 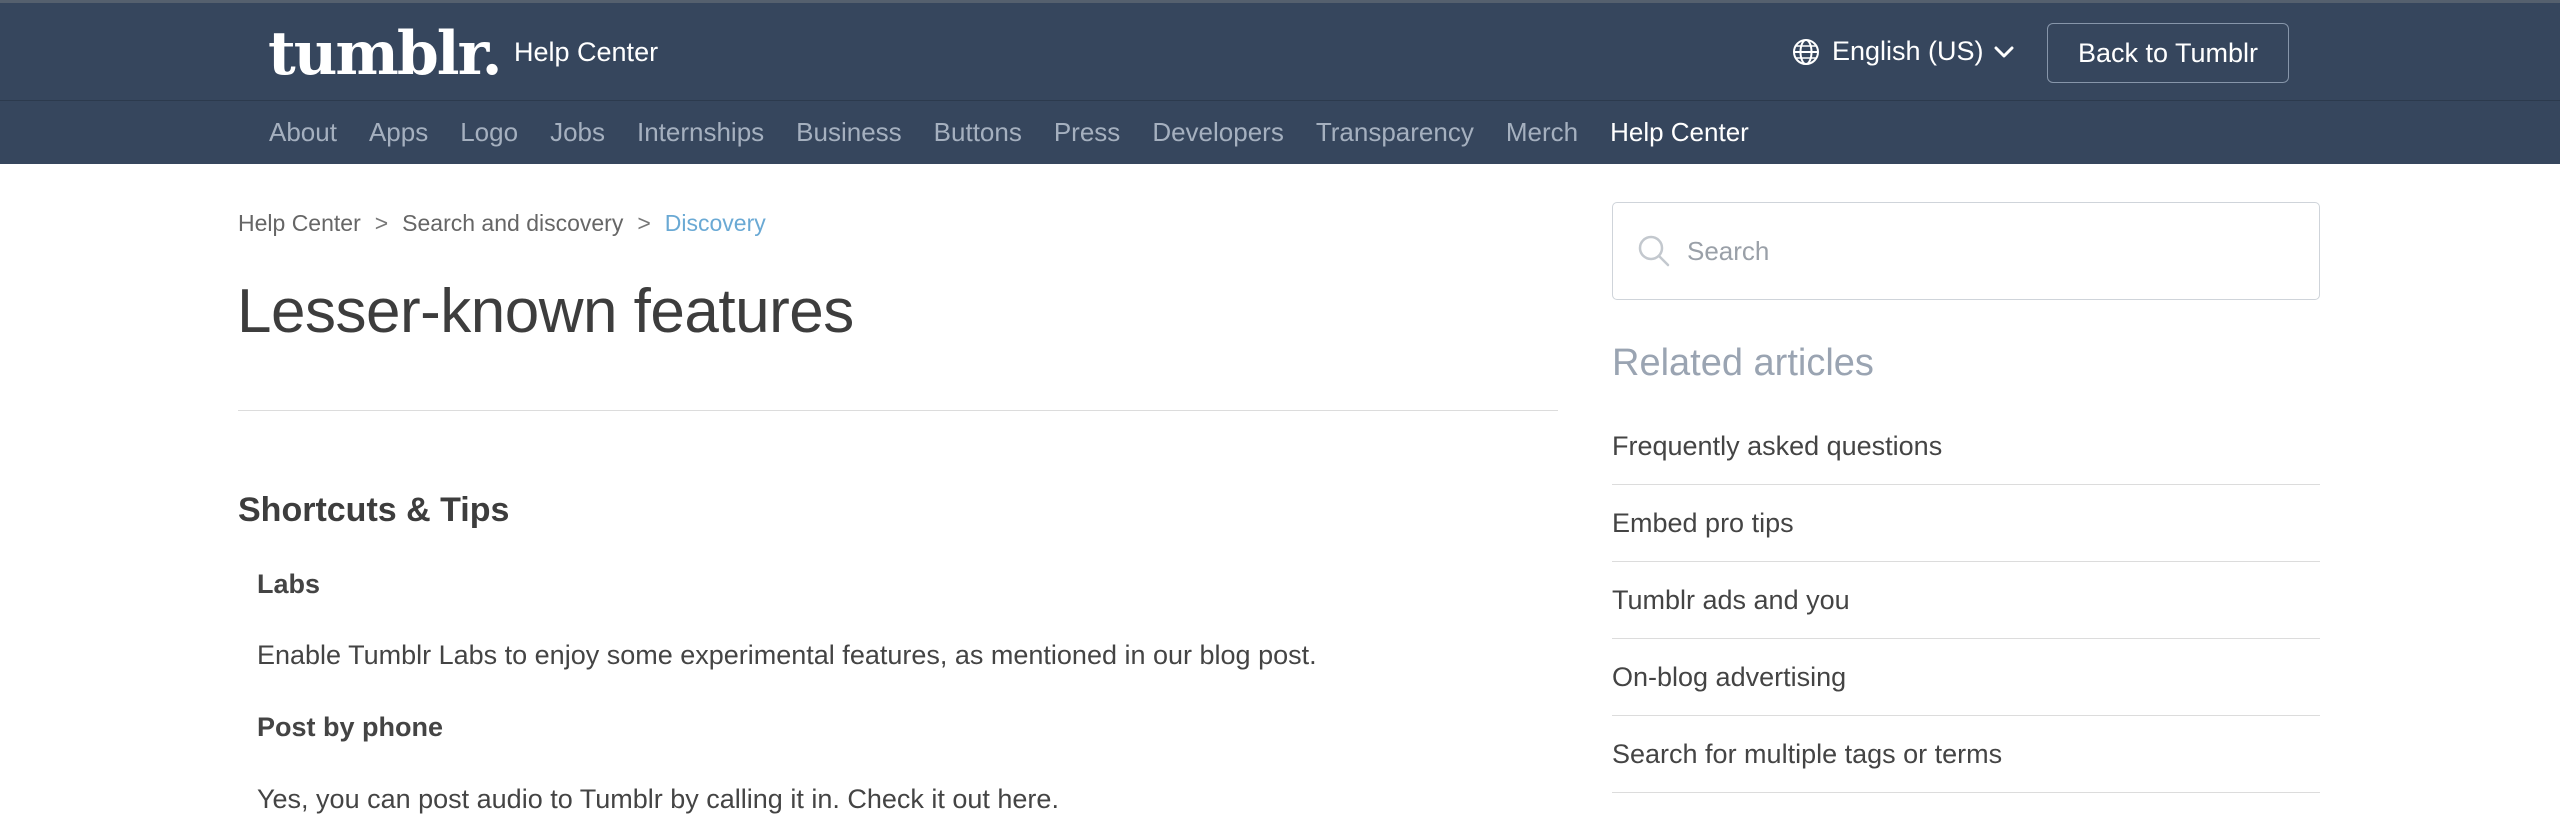 What do you see at coordinates (1966, 677) in the screenshot?
I see `related-article-link: On-blog advertising` at bounding box center [1966, 677].